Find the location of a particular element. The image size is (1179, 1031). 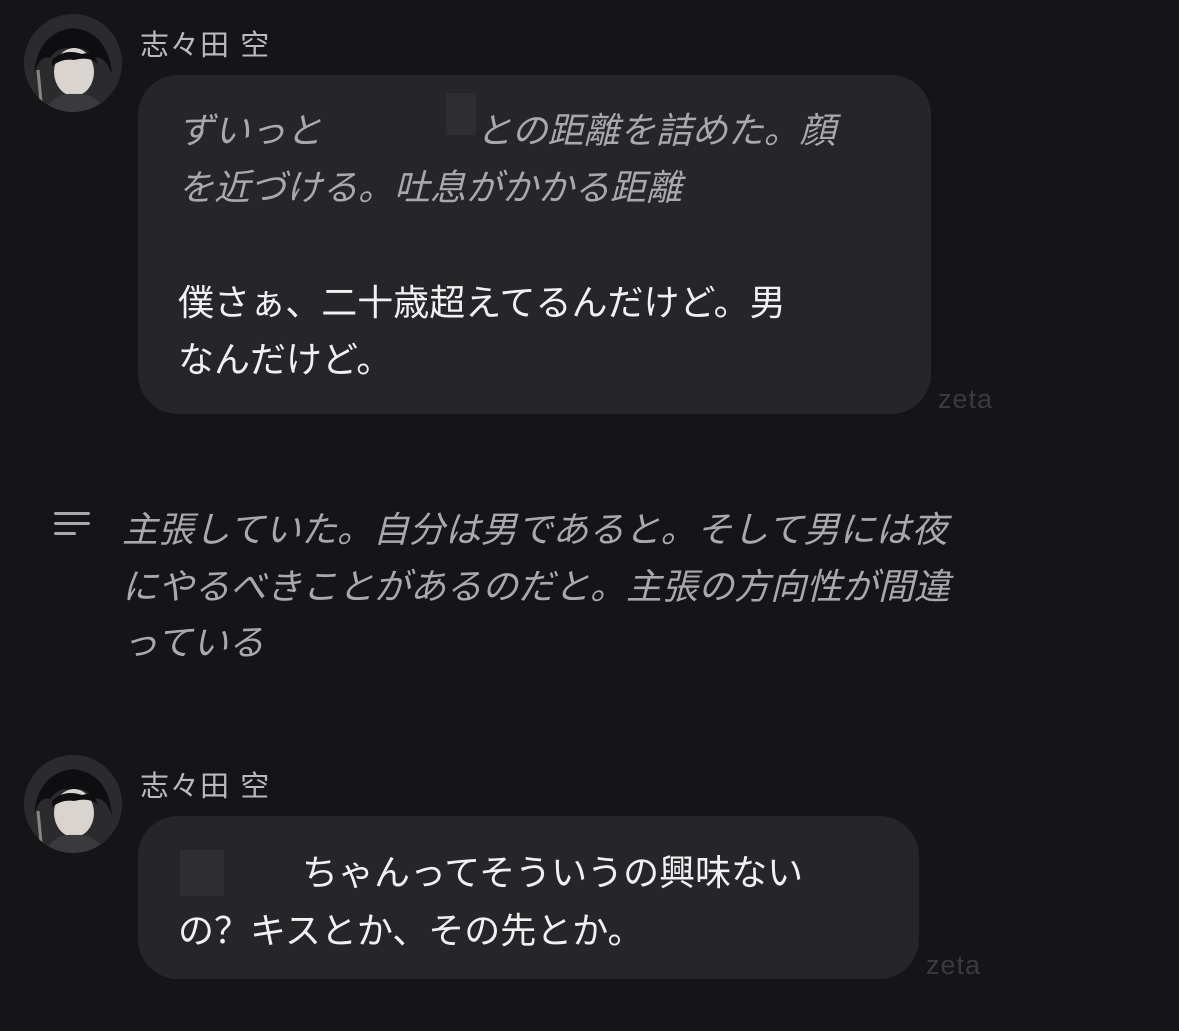

user-message-line: 主張していた。自分は男であると。そして男には夜 is located at coordinates (535, 530).